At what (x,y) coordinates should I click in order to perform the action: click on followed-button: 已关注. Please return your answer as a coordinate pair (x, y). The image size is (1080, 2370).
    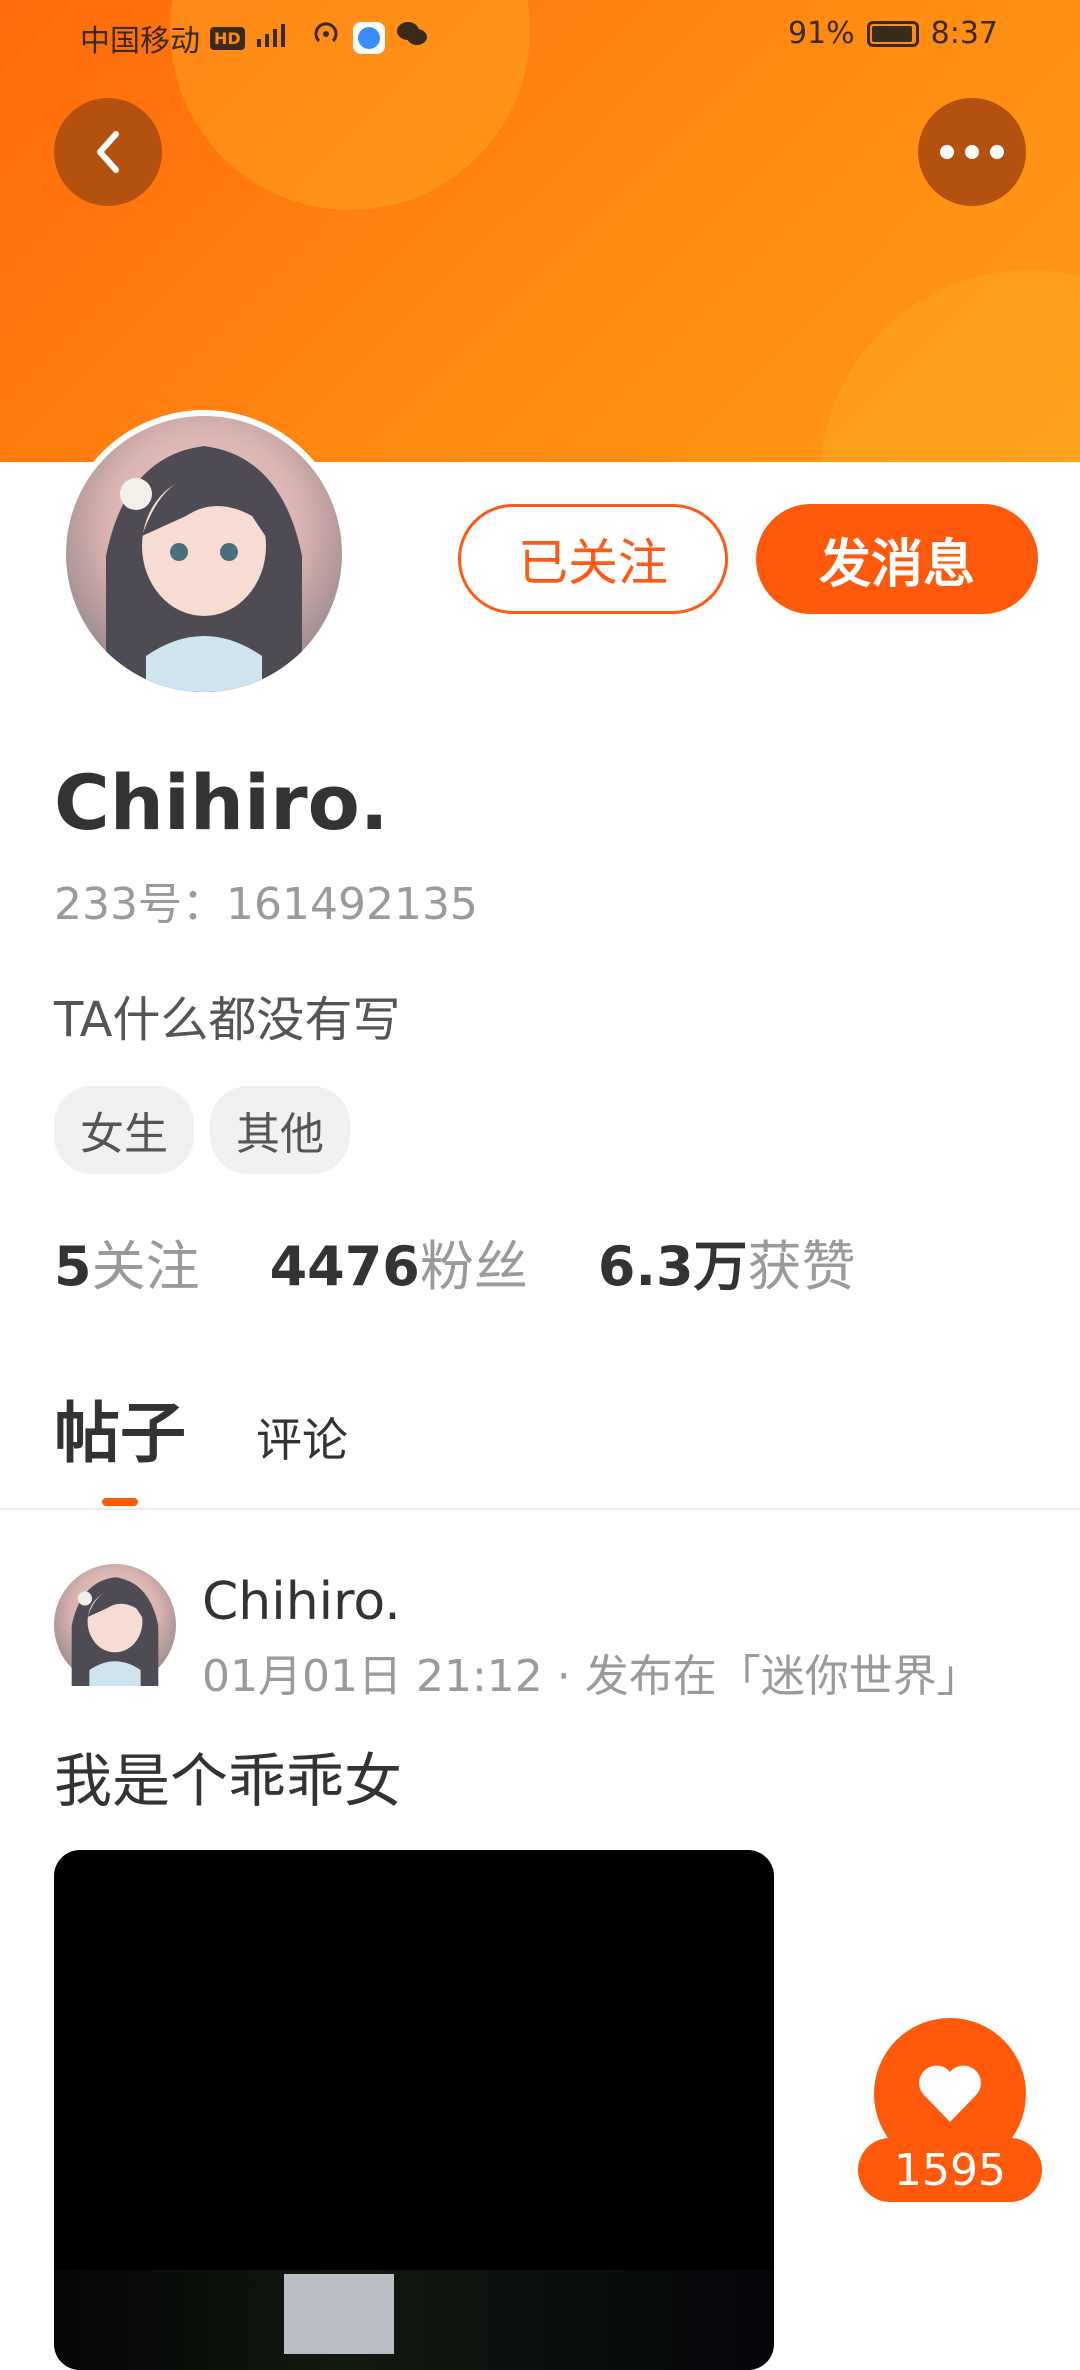
    Looking at the image, I should click on (593, 559).